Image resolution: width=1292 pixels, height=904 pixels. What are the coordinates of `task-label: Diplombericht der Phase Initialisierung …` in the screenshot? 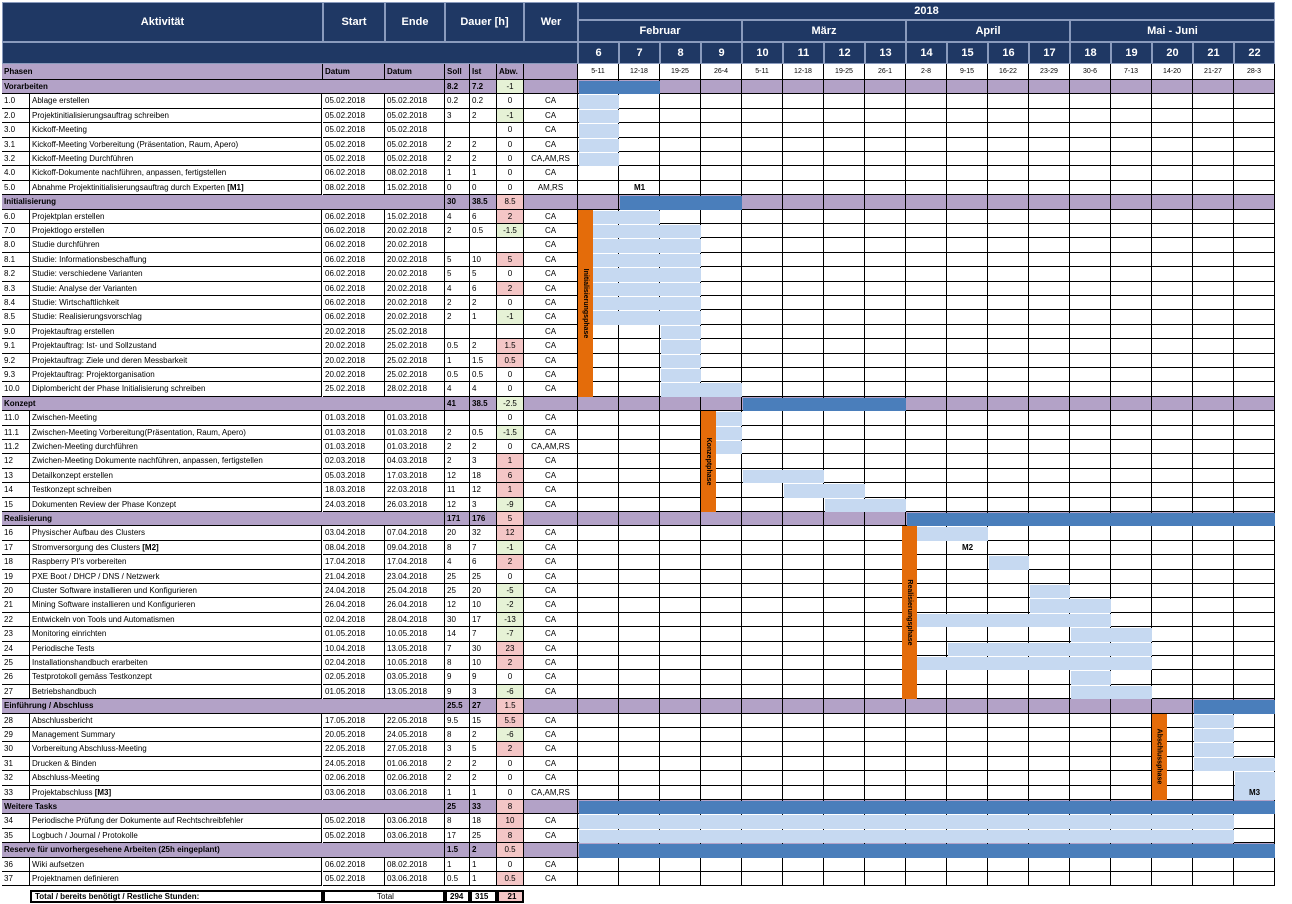 It's located at (119, 389).